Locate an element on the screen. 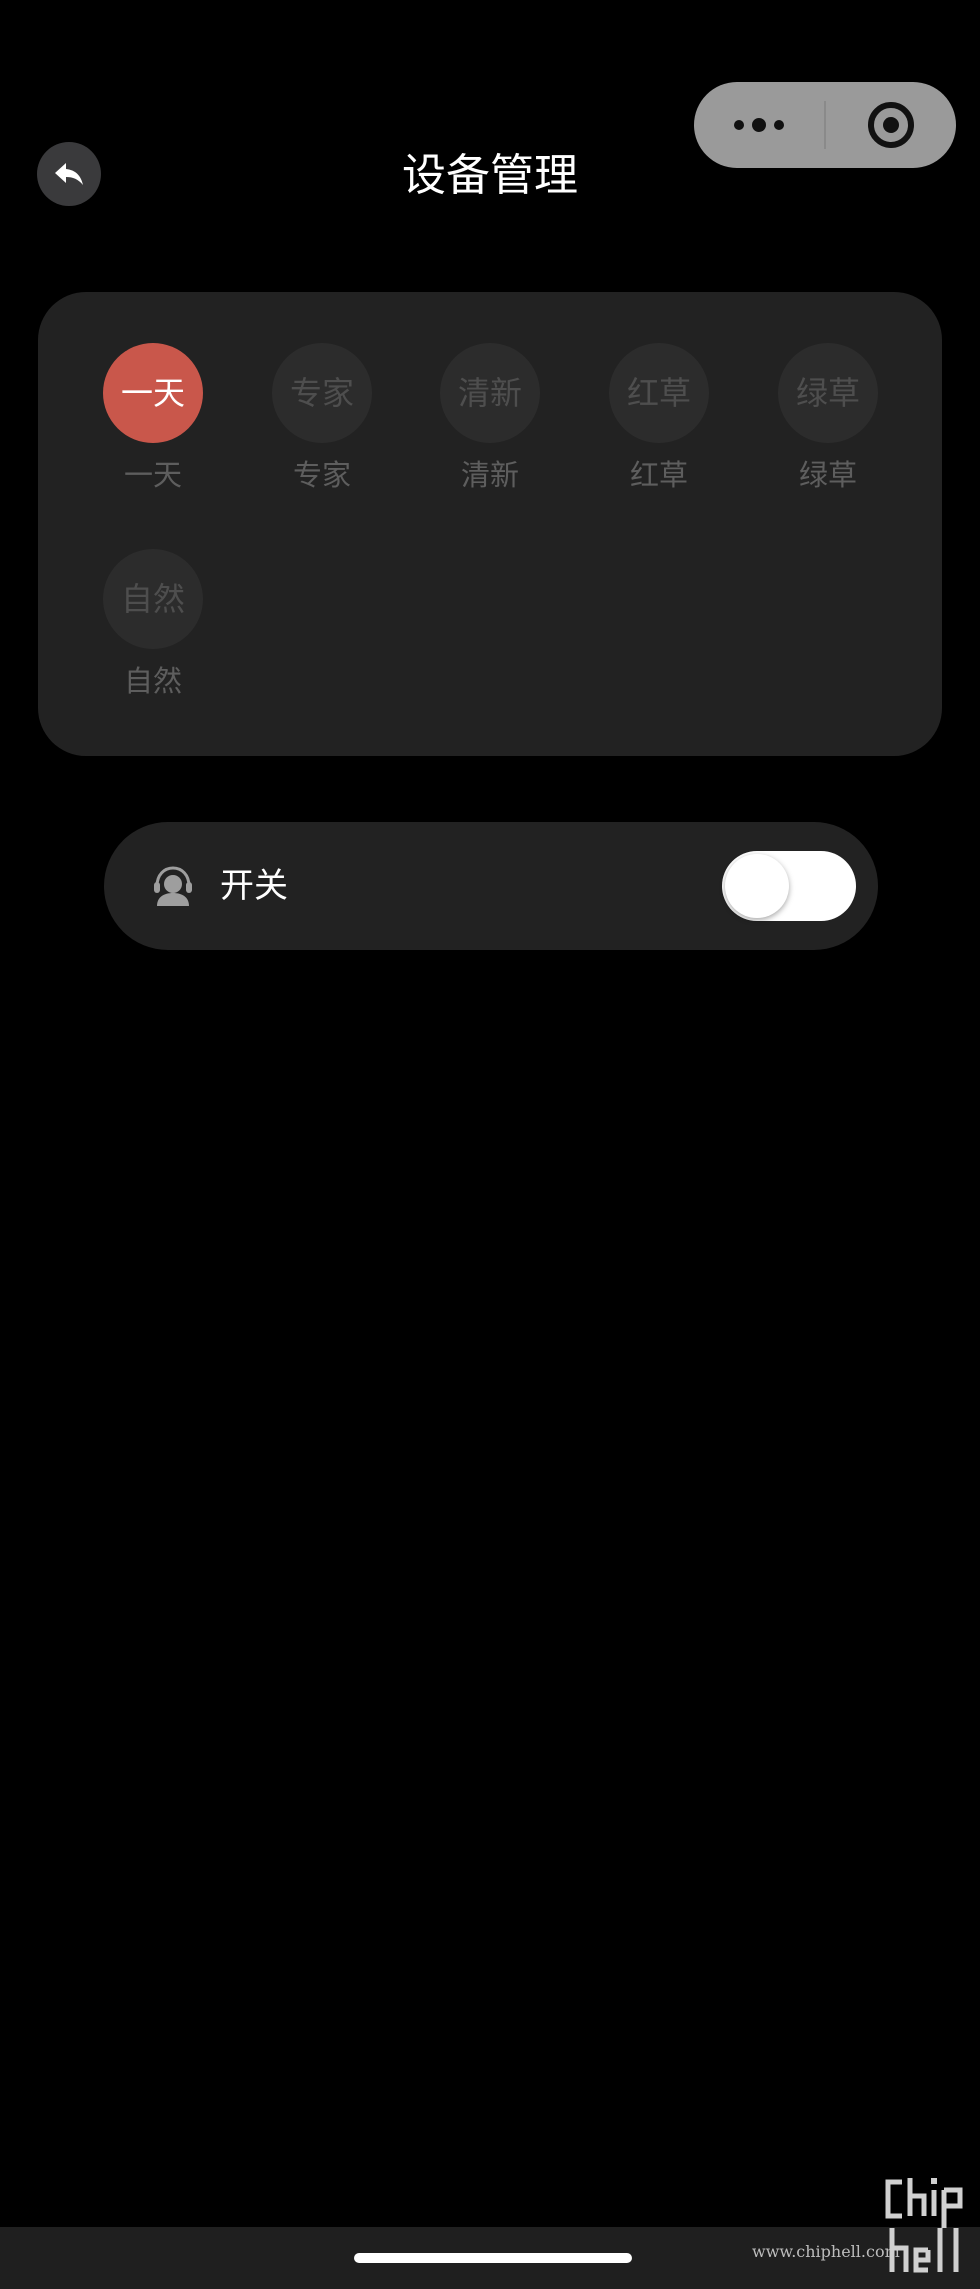 The image size is (980, 2289). power-toggle is located at coordinates (789, 886).